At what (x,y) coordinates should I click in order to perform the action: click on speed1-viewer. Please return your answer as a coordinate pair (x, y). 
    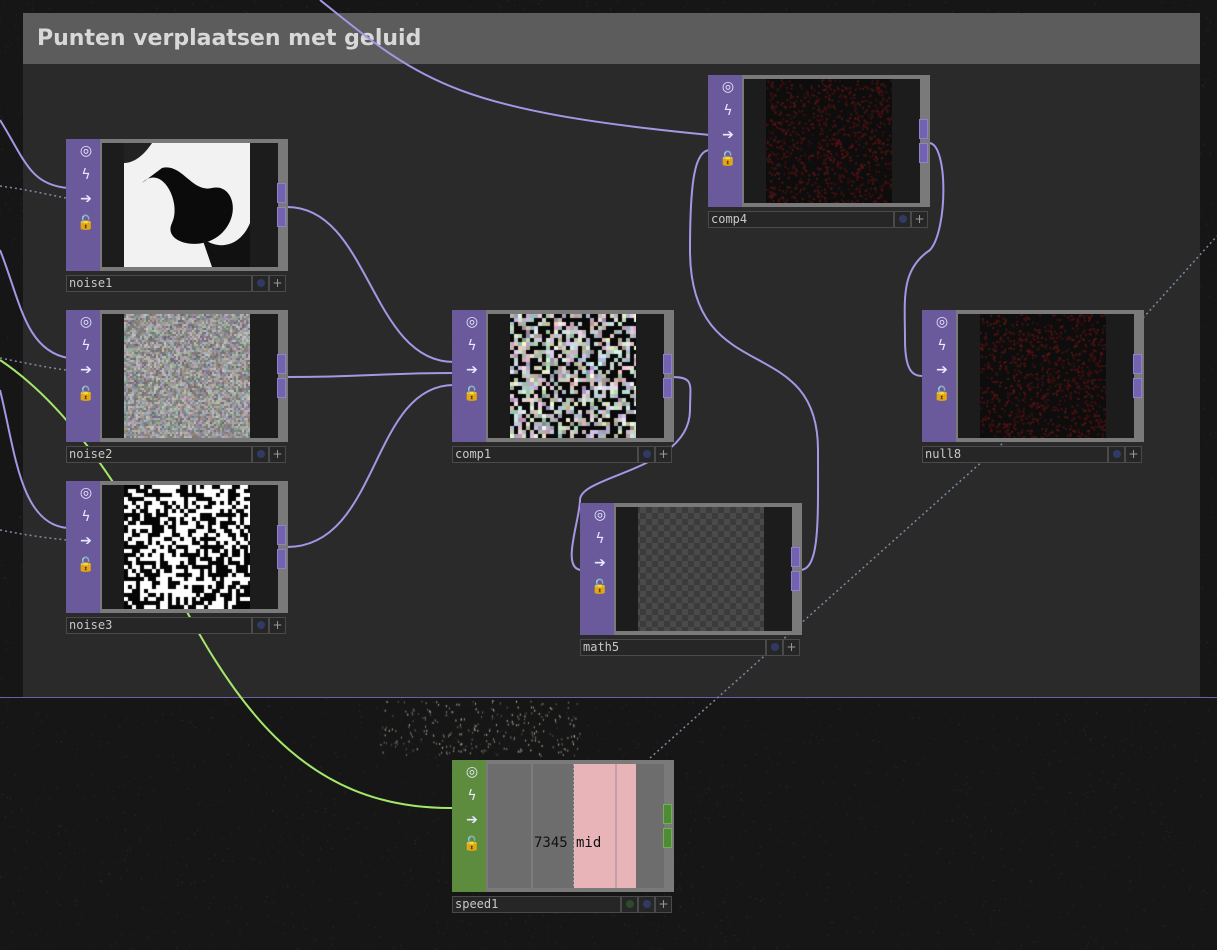
    Looking at the image, I should click on (576, 826).